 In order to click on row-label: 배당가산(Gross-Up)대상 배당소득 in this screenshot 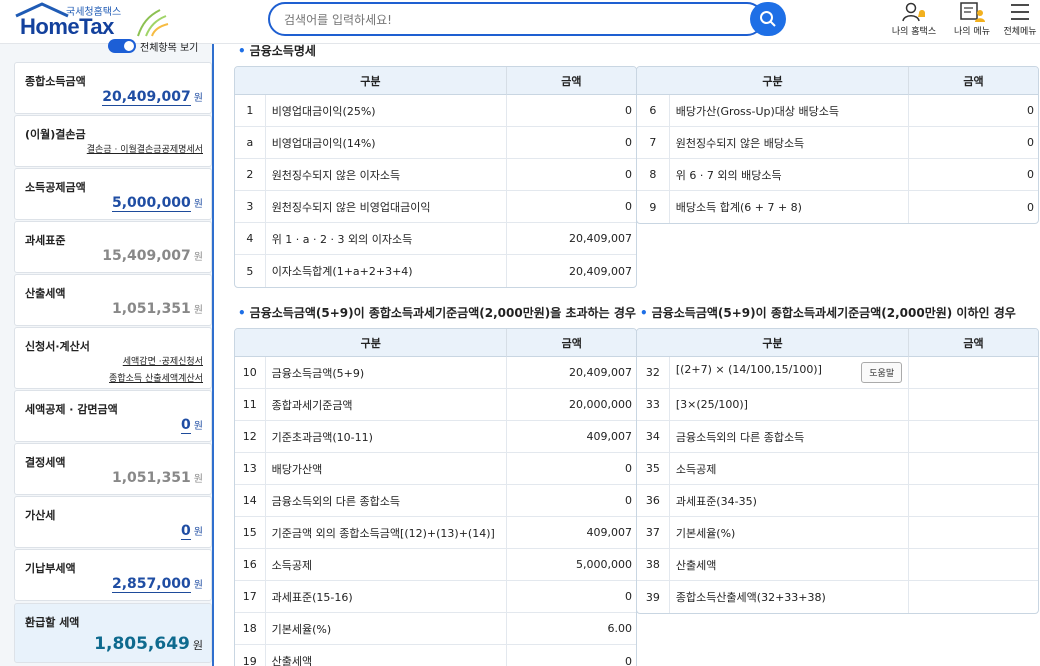, I will do `click(789, 111)`.